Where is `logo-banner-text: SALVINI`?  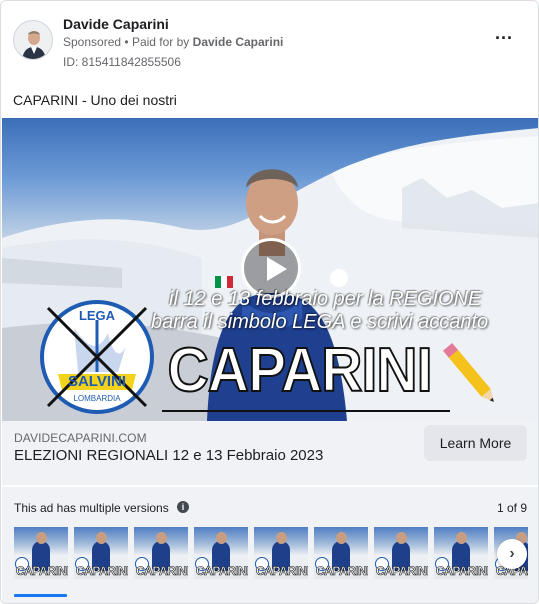
logo-banner-text: SALVINI is located at coordinates (97, 381).